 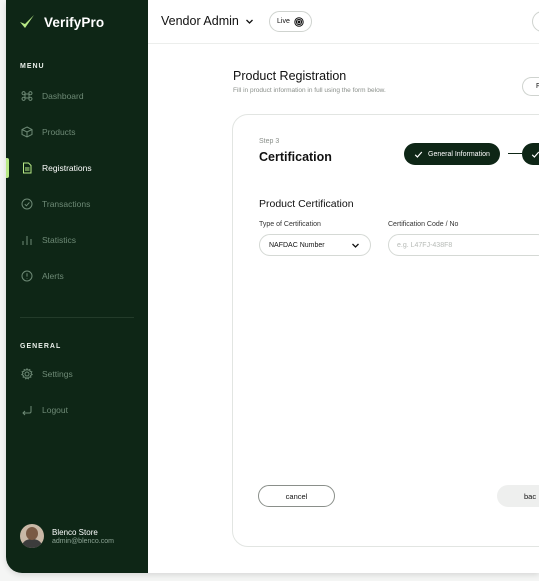 What do you see at coordinates (26, 96) in the screenshot?
I see `command-icon` at bounding box center [26, 96].